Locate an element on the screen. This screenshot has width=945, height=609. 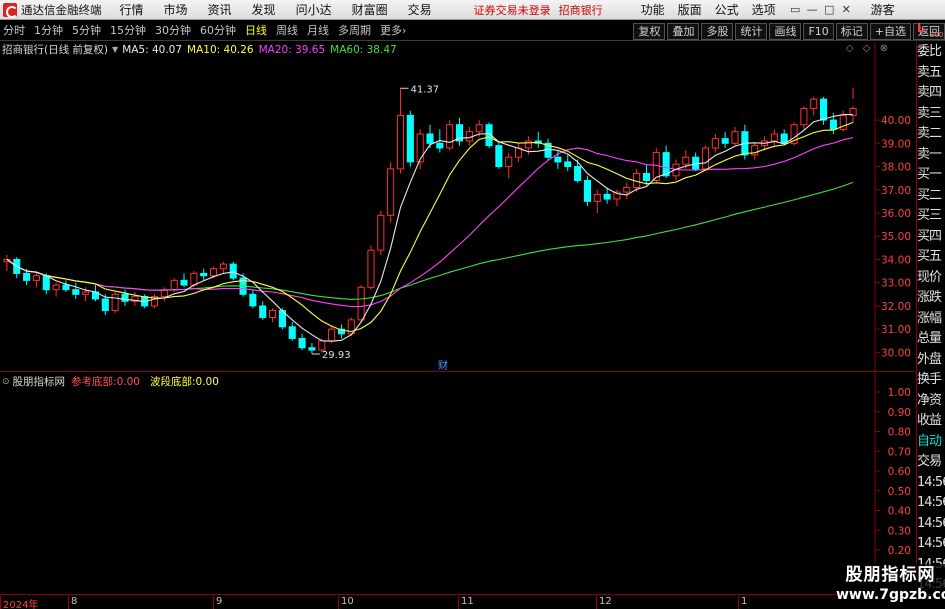
finance-event-marker: 财 is located at coordinates (443, 365).